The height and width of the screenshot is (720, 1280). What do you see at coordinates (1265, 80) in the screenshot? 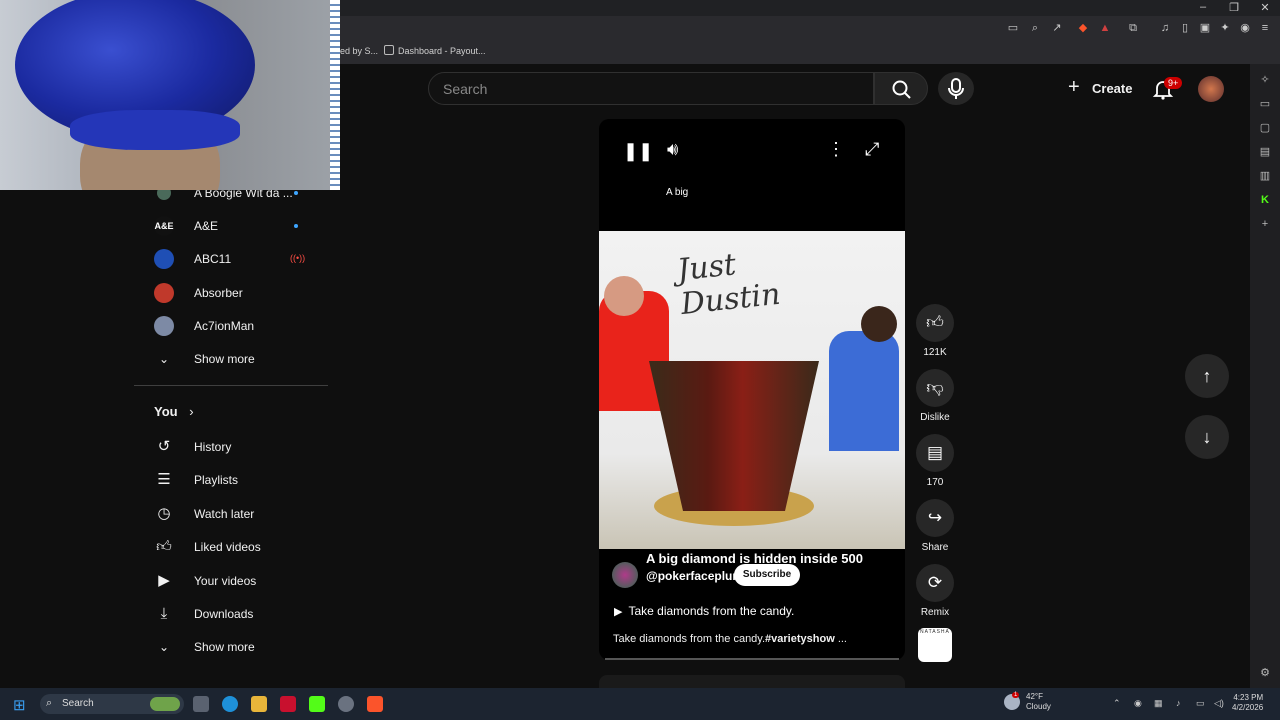
I see `pin-icon: ✧` at bounding box center [1265, 80].